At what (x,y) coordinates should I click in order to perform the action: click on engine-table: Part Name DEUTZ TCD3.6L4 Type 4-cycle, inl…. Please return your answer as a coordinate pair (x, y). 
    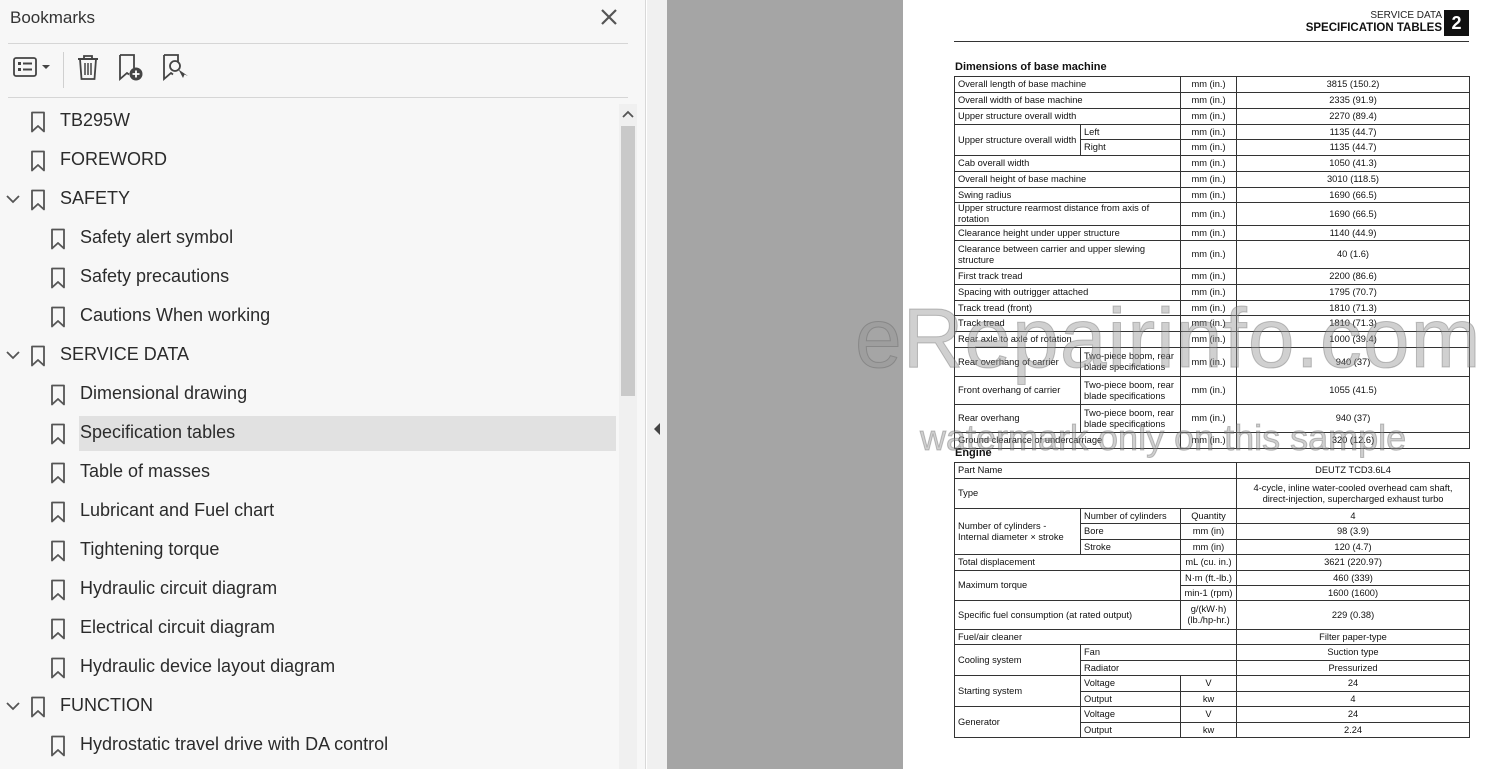
    Looking at the image, I should click on (1212, 600).